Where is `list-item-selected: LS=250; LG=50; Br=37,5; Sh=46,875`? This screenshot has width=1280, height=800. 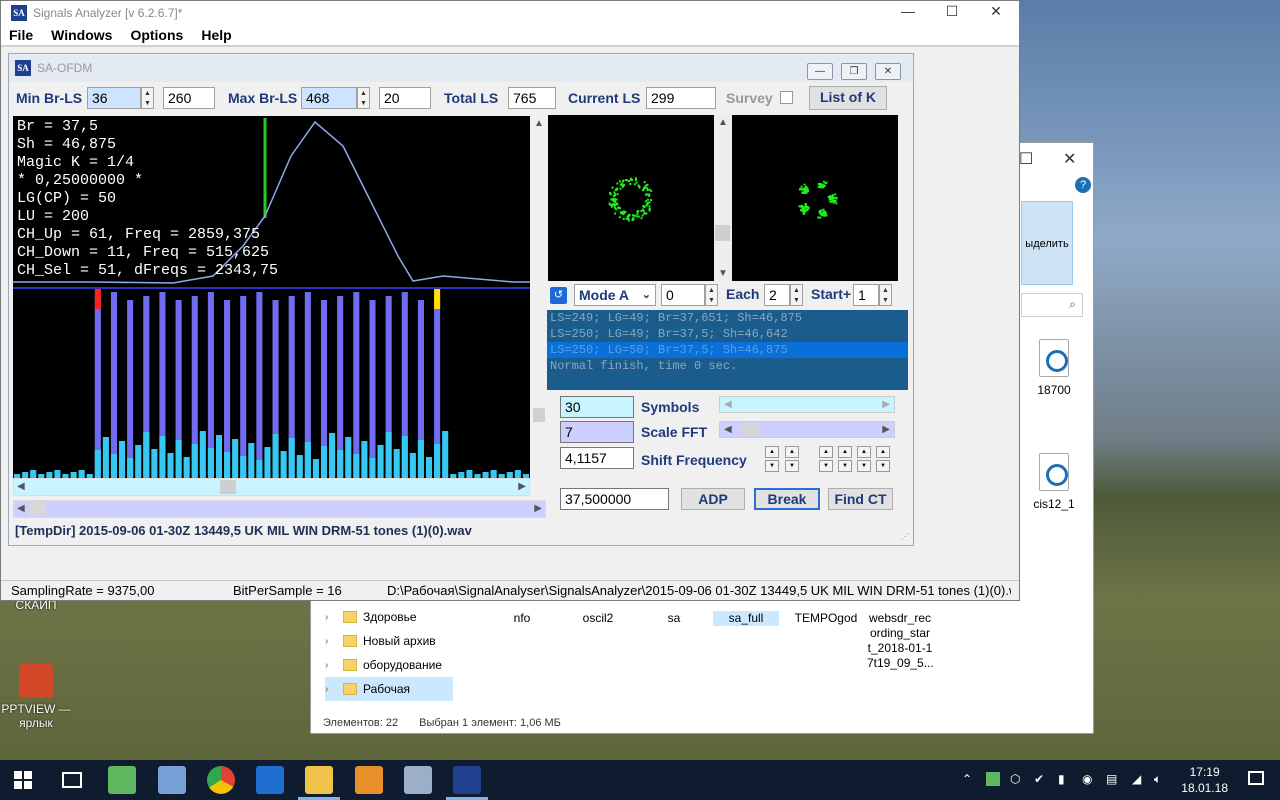 list-item-selected: LS=250; LG=50; Br=37,5; Sh=46,875 is located at coordinates (727, 350).